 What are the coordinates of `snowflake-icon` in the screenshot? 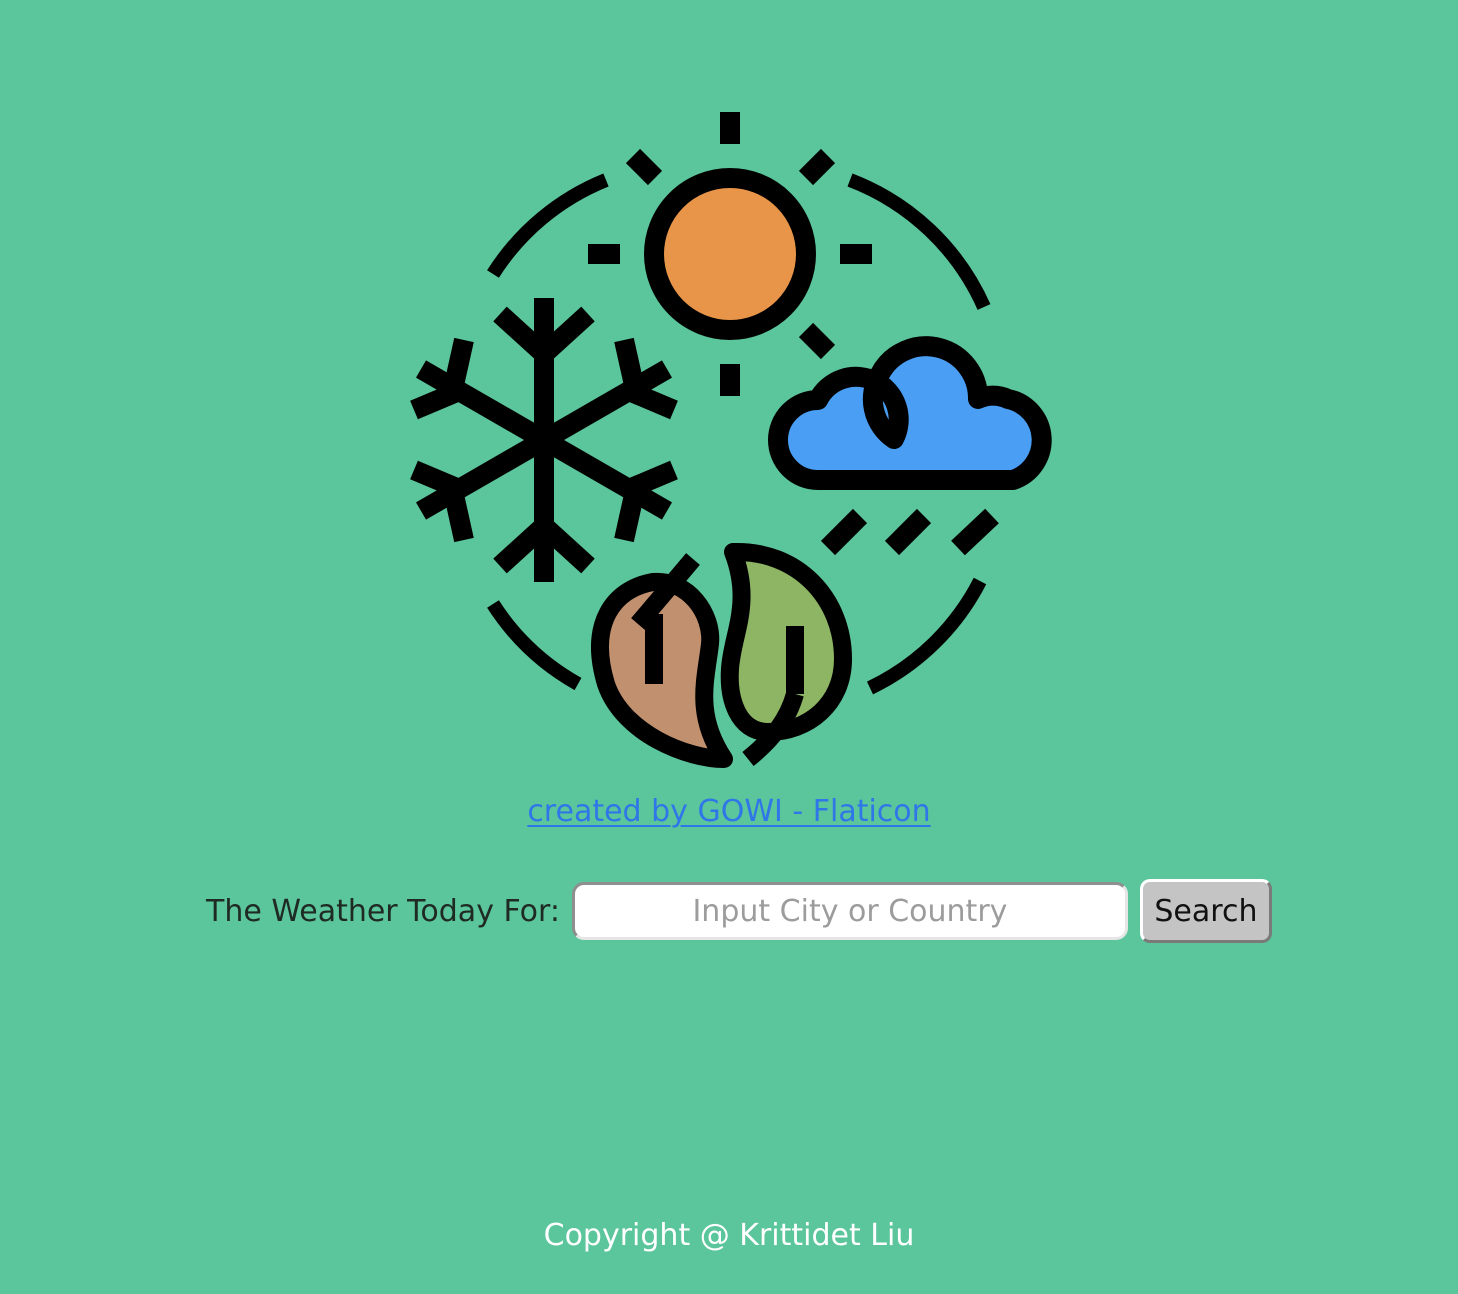 It's located at (544, 440).